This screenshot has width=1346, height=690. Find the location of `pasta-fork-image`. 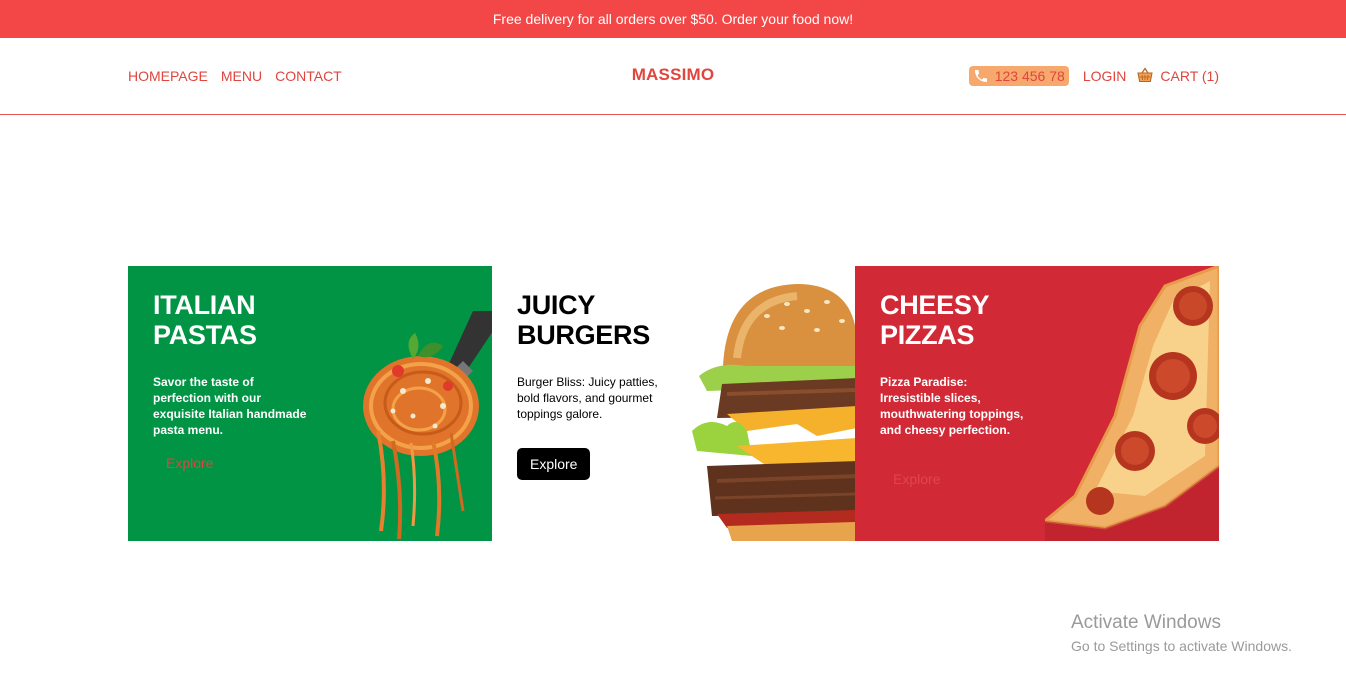

pasta-fork-image is located at coordinates (427, 425).